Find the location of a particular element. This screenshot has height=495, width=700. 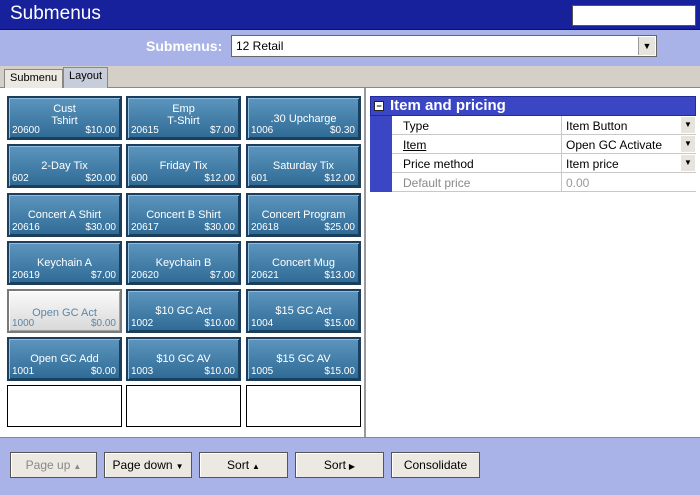

button-name: Saturday Tix is located at coordinates (303, 166).